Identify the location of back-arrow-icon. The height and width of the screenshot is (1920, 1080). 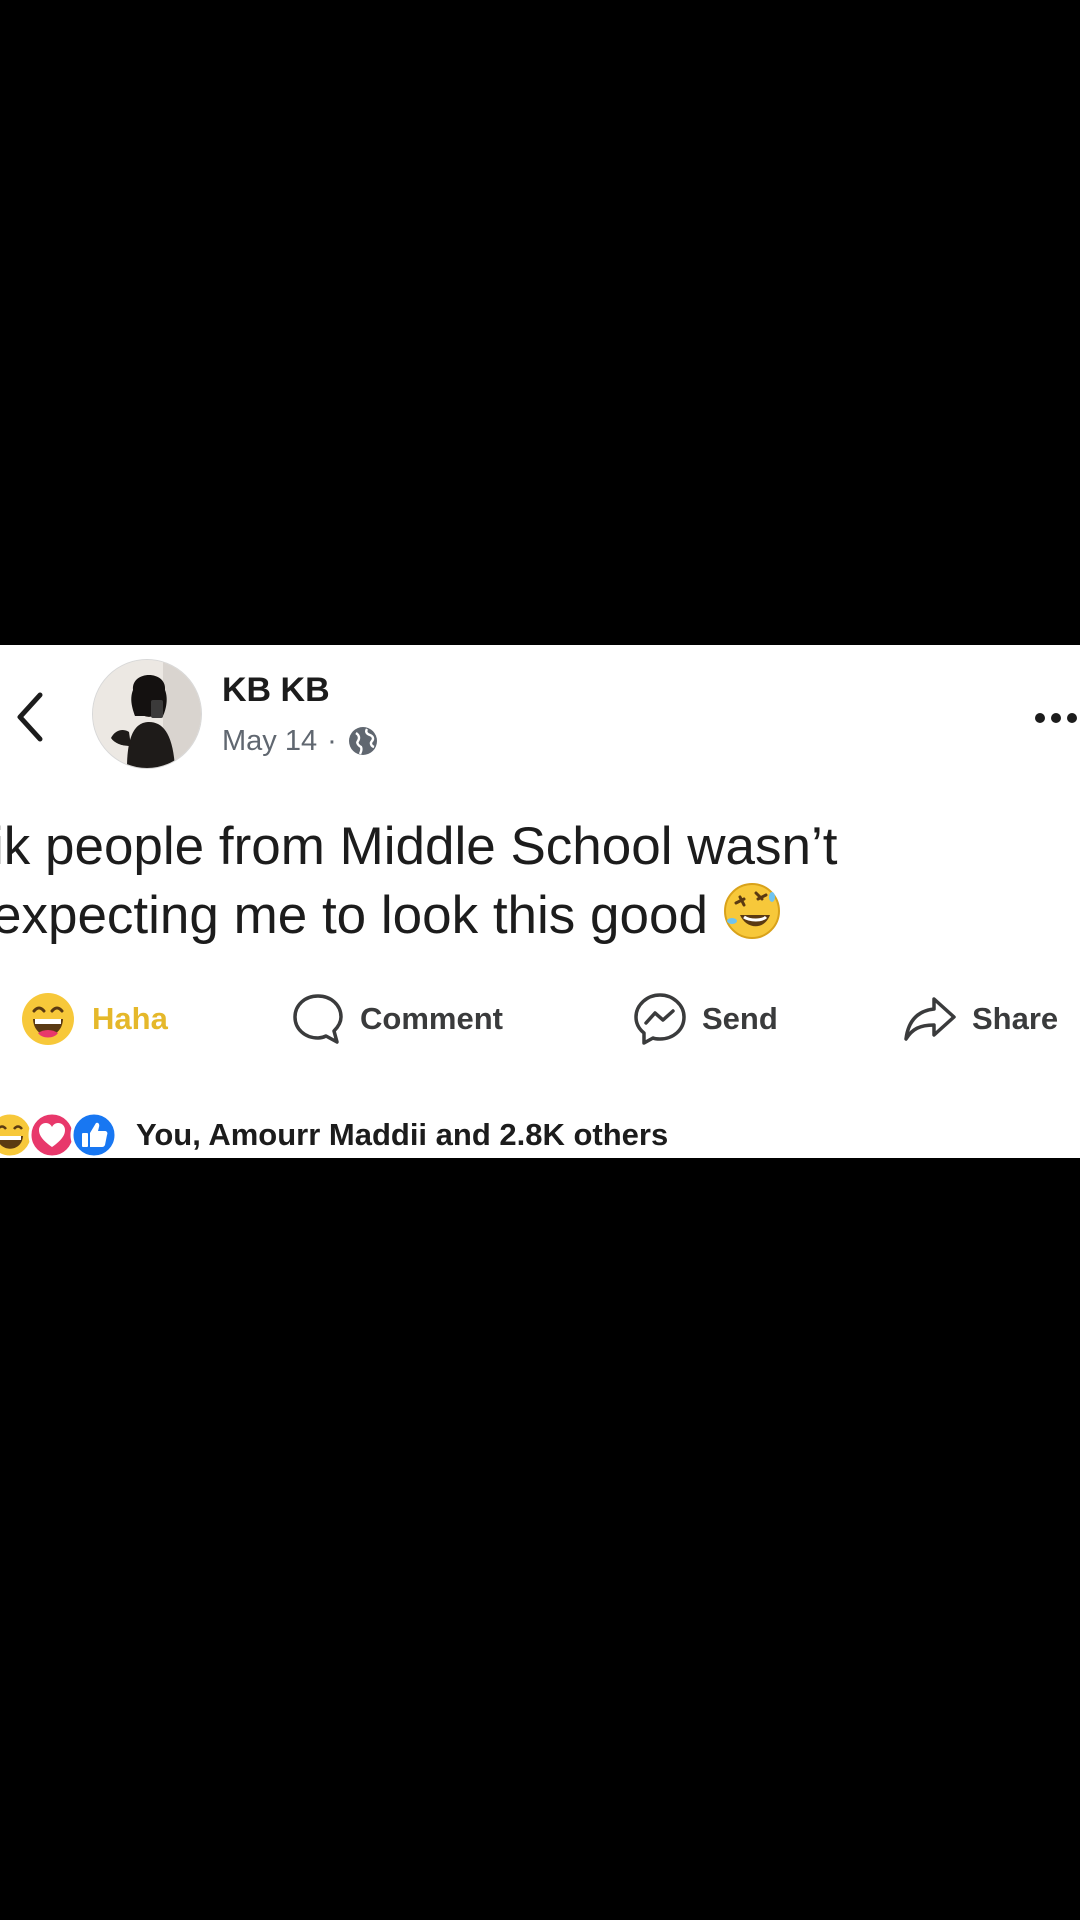
(30, 717).